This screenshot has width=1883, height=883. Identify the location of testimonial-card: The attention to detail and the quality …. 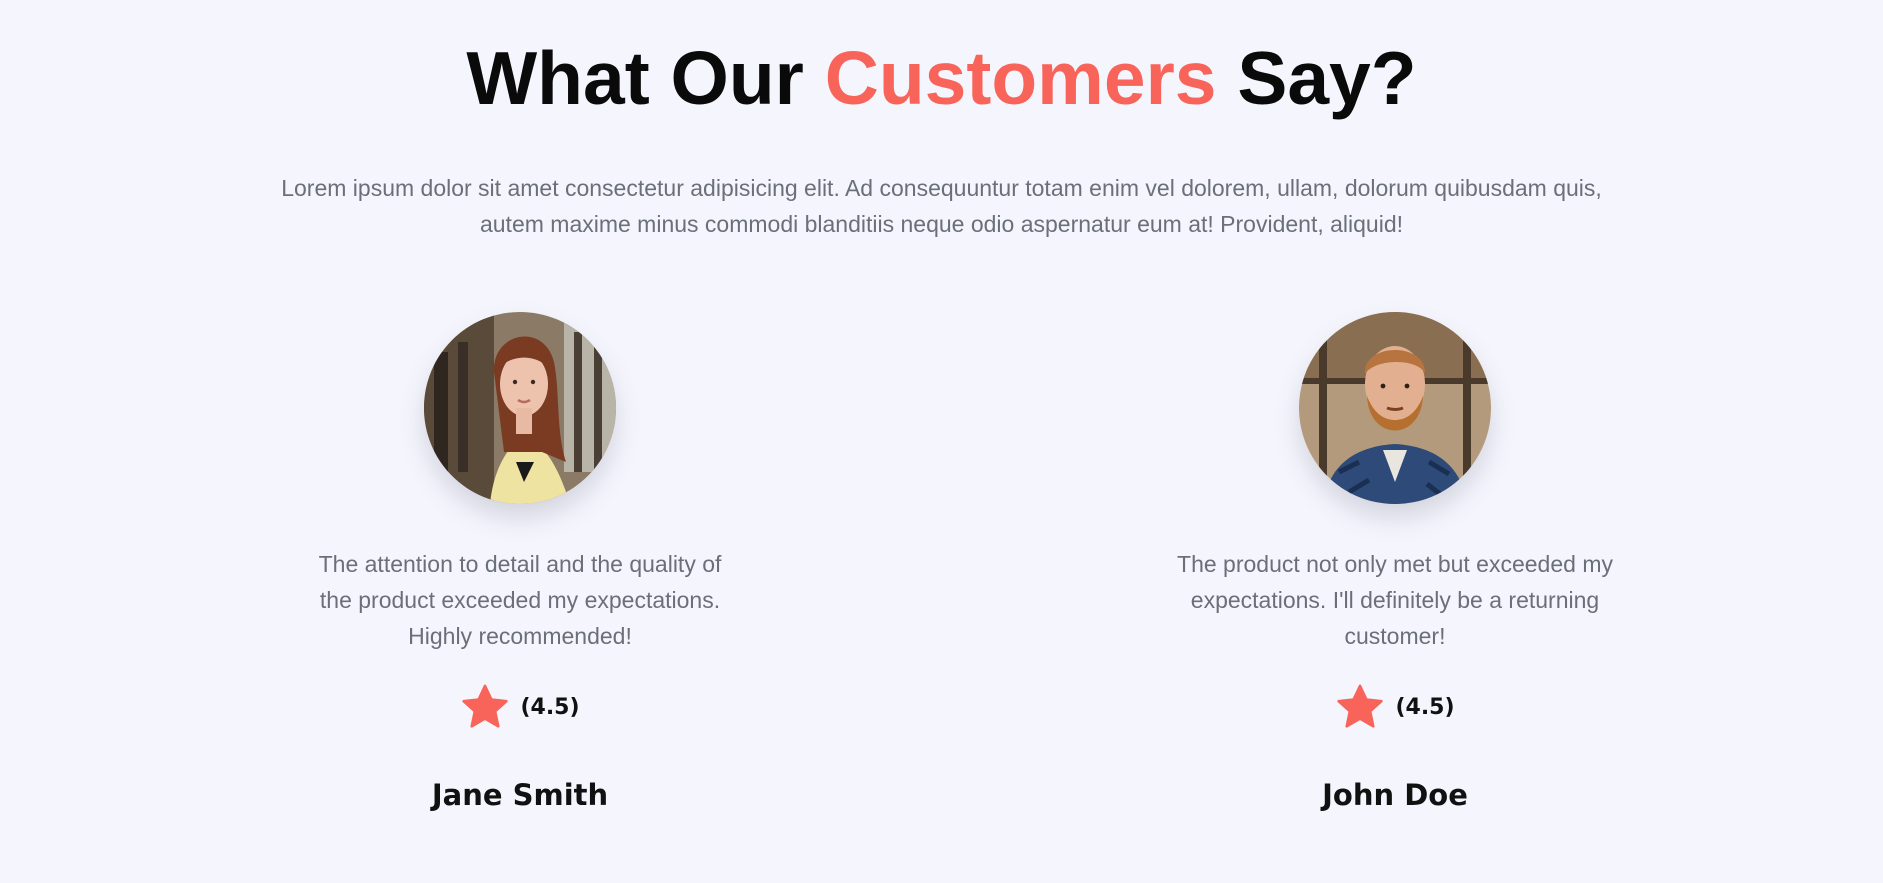
(520, 562).